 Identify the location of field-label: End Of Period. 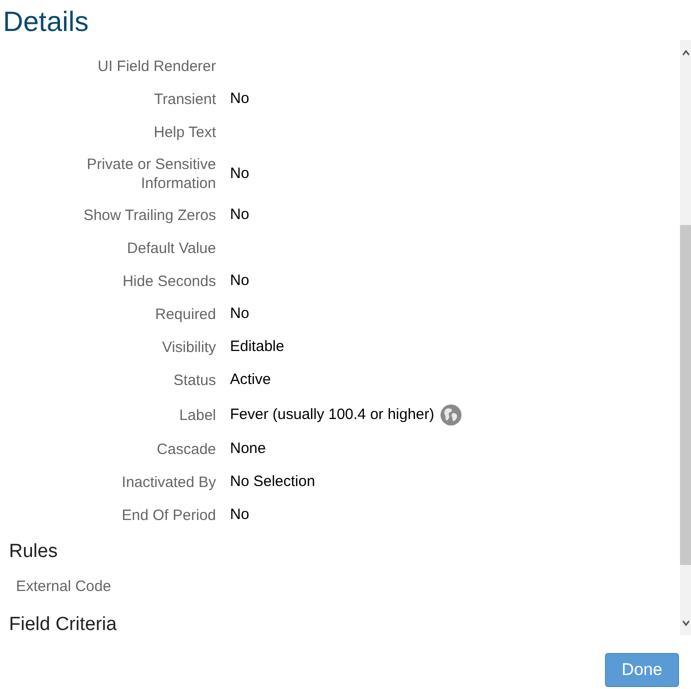
(168, 515).